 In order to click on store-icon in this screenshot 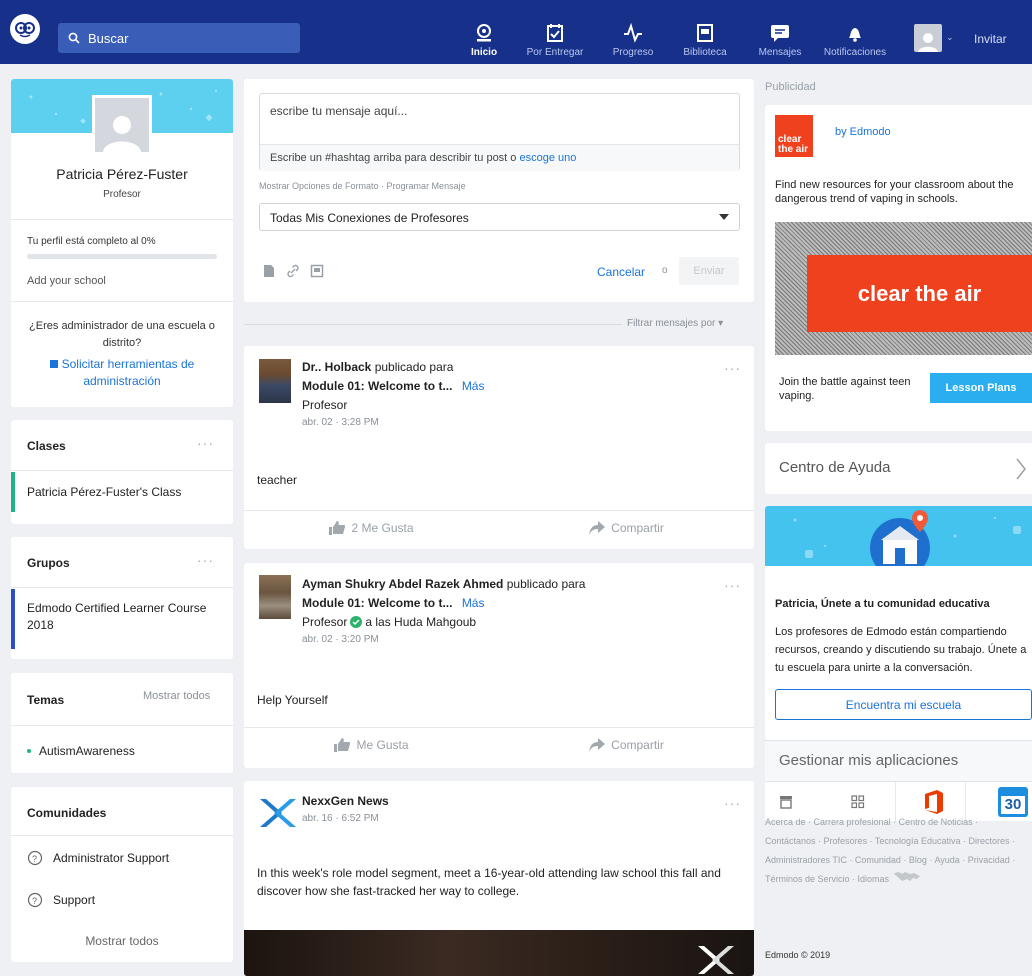, I will do `click(786, 802)`.